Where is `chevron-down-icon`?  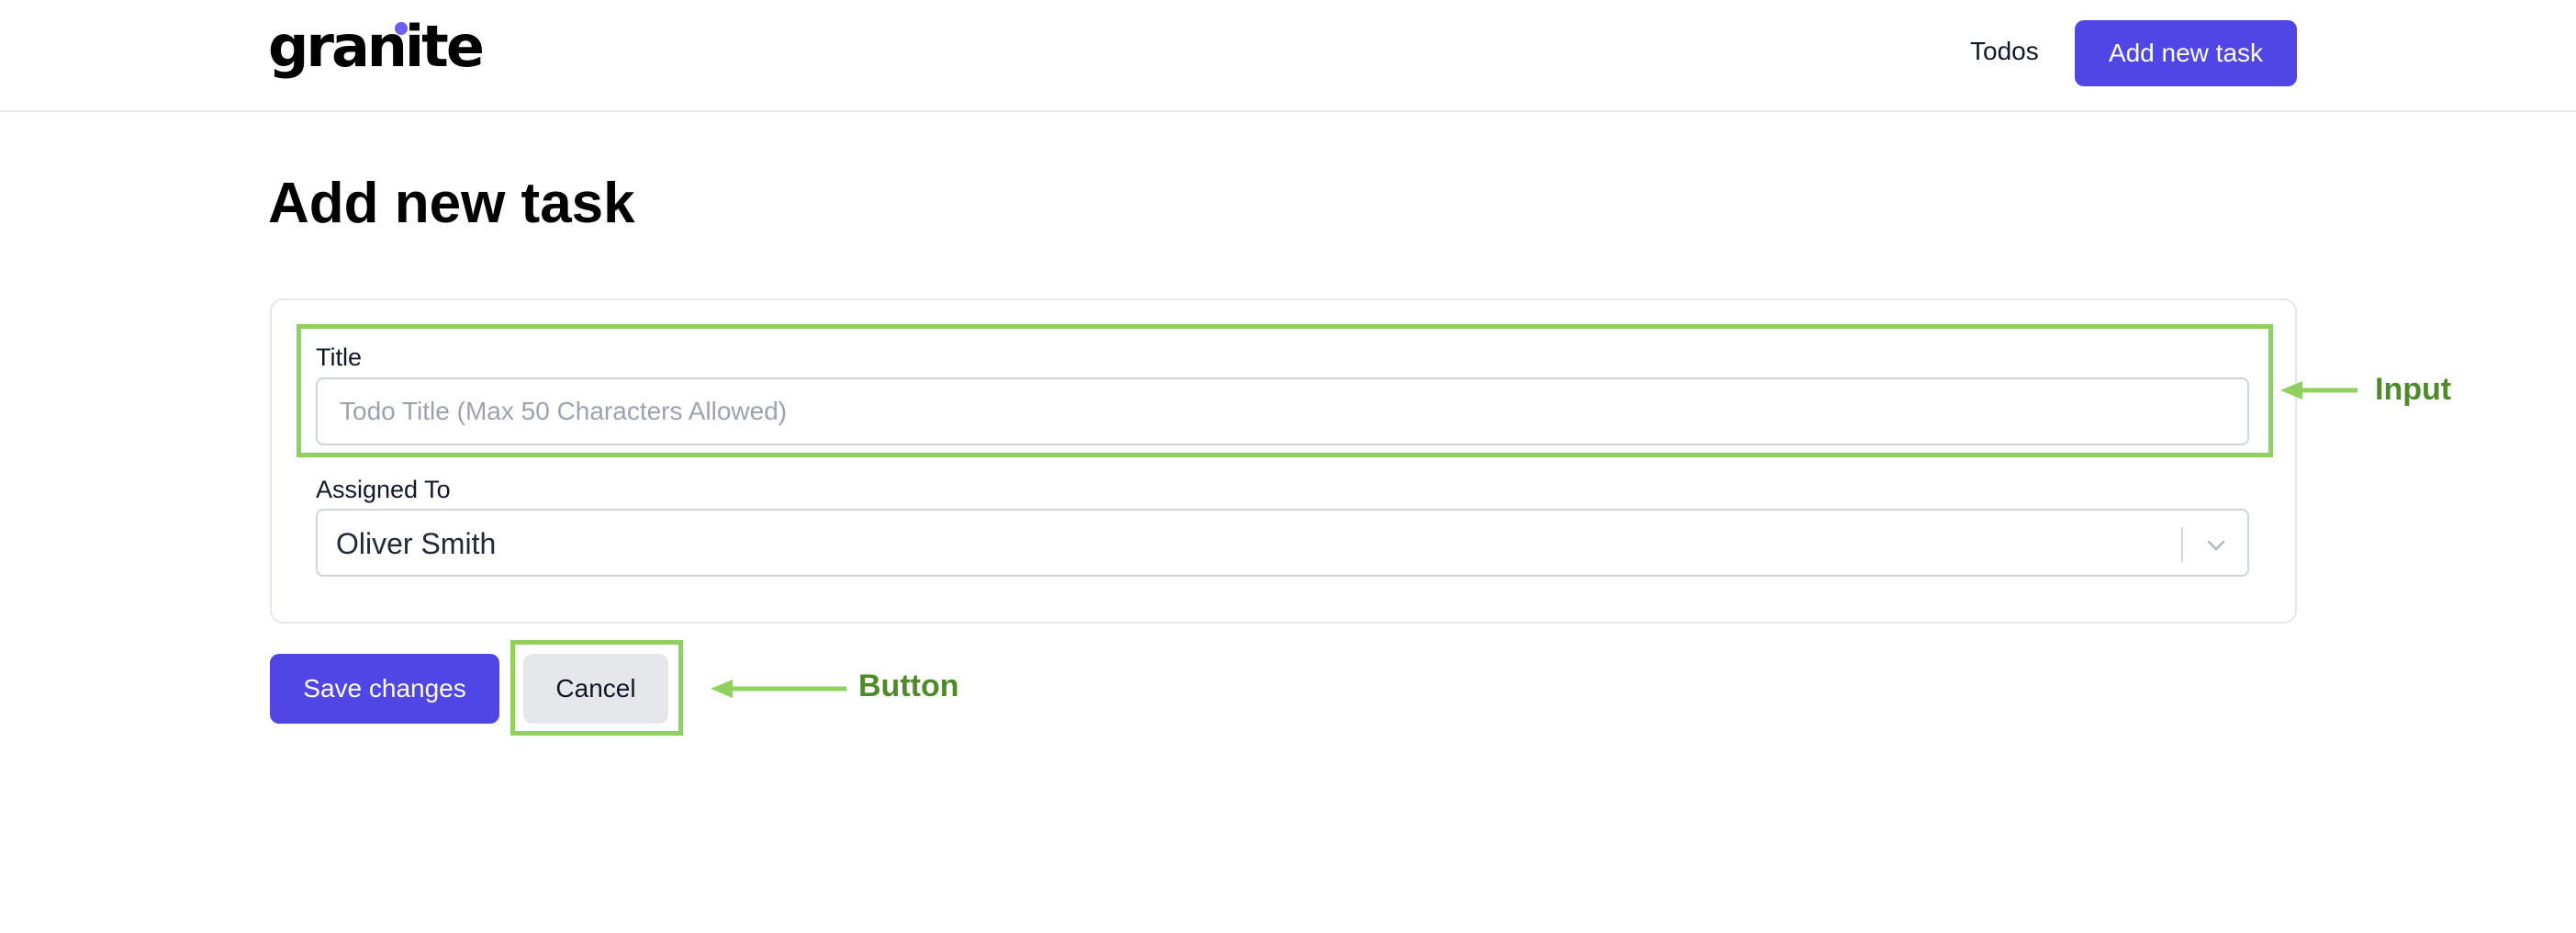 chevron-down-icon is located at coordinates (2216, 545).